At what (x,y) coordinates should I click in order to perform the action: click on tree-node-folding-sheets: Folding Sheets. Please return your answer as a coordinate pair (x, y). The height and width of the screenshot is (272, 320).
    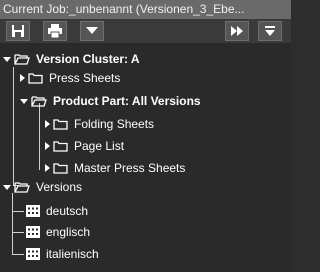
    Looking at the image, I should click on (99, 124).